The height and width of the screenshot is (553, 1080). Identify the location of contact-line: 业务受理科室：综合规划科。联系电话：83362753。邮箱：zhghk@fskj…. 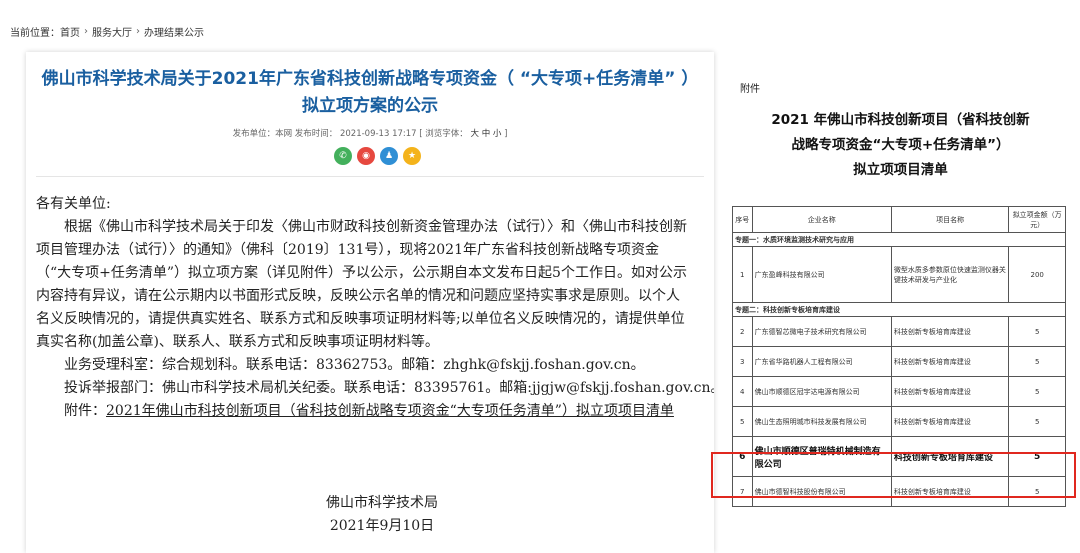
(354, 365).